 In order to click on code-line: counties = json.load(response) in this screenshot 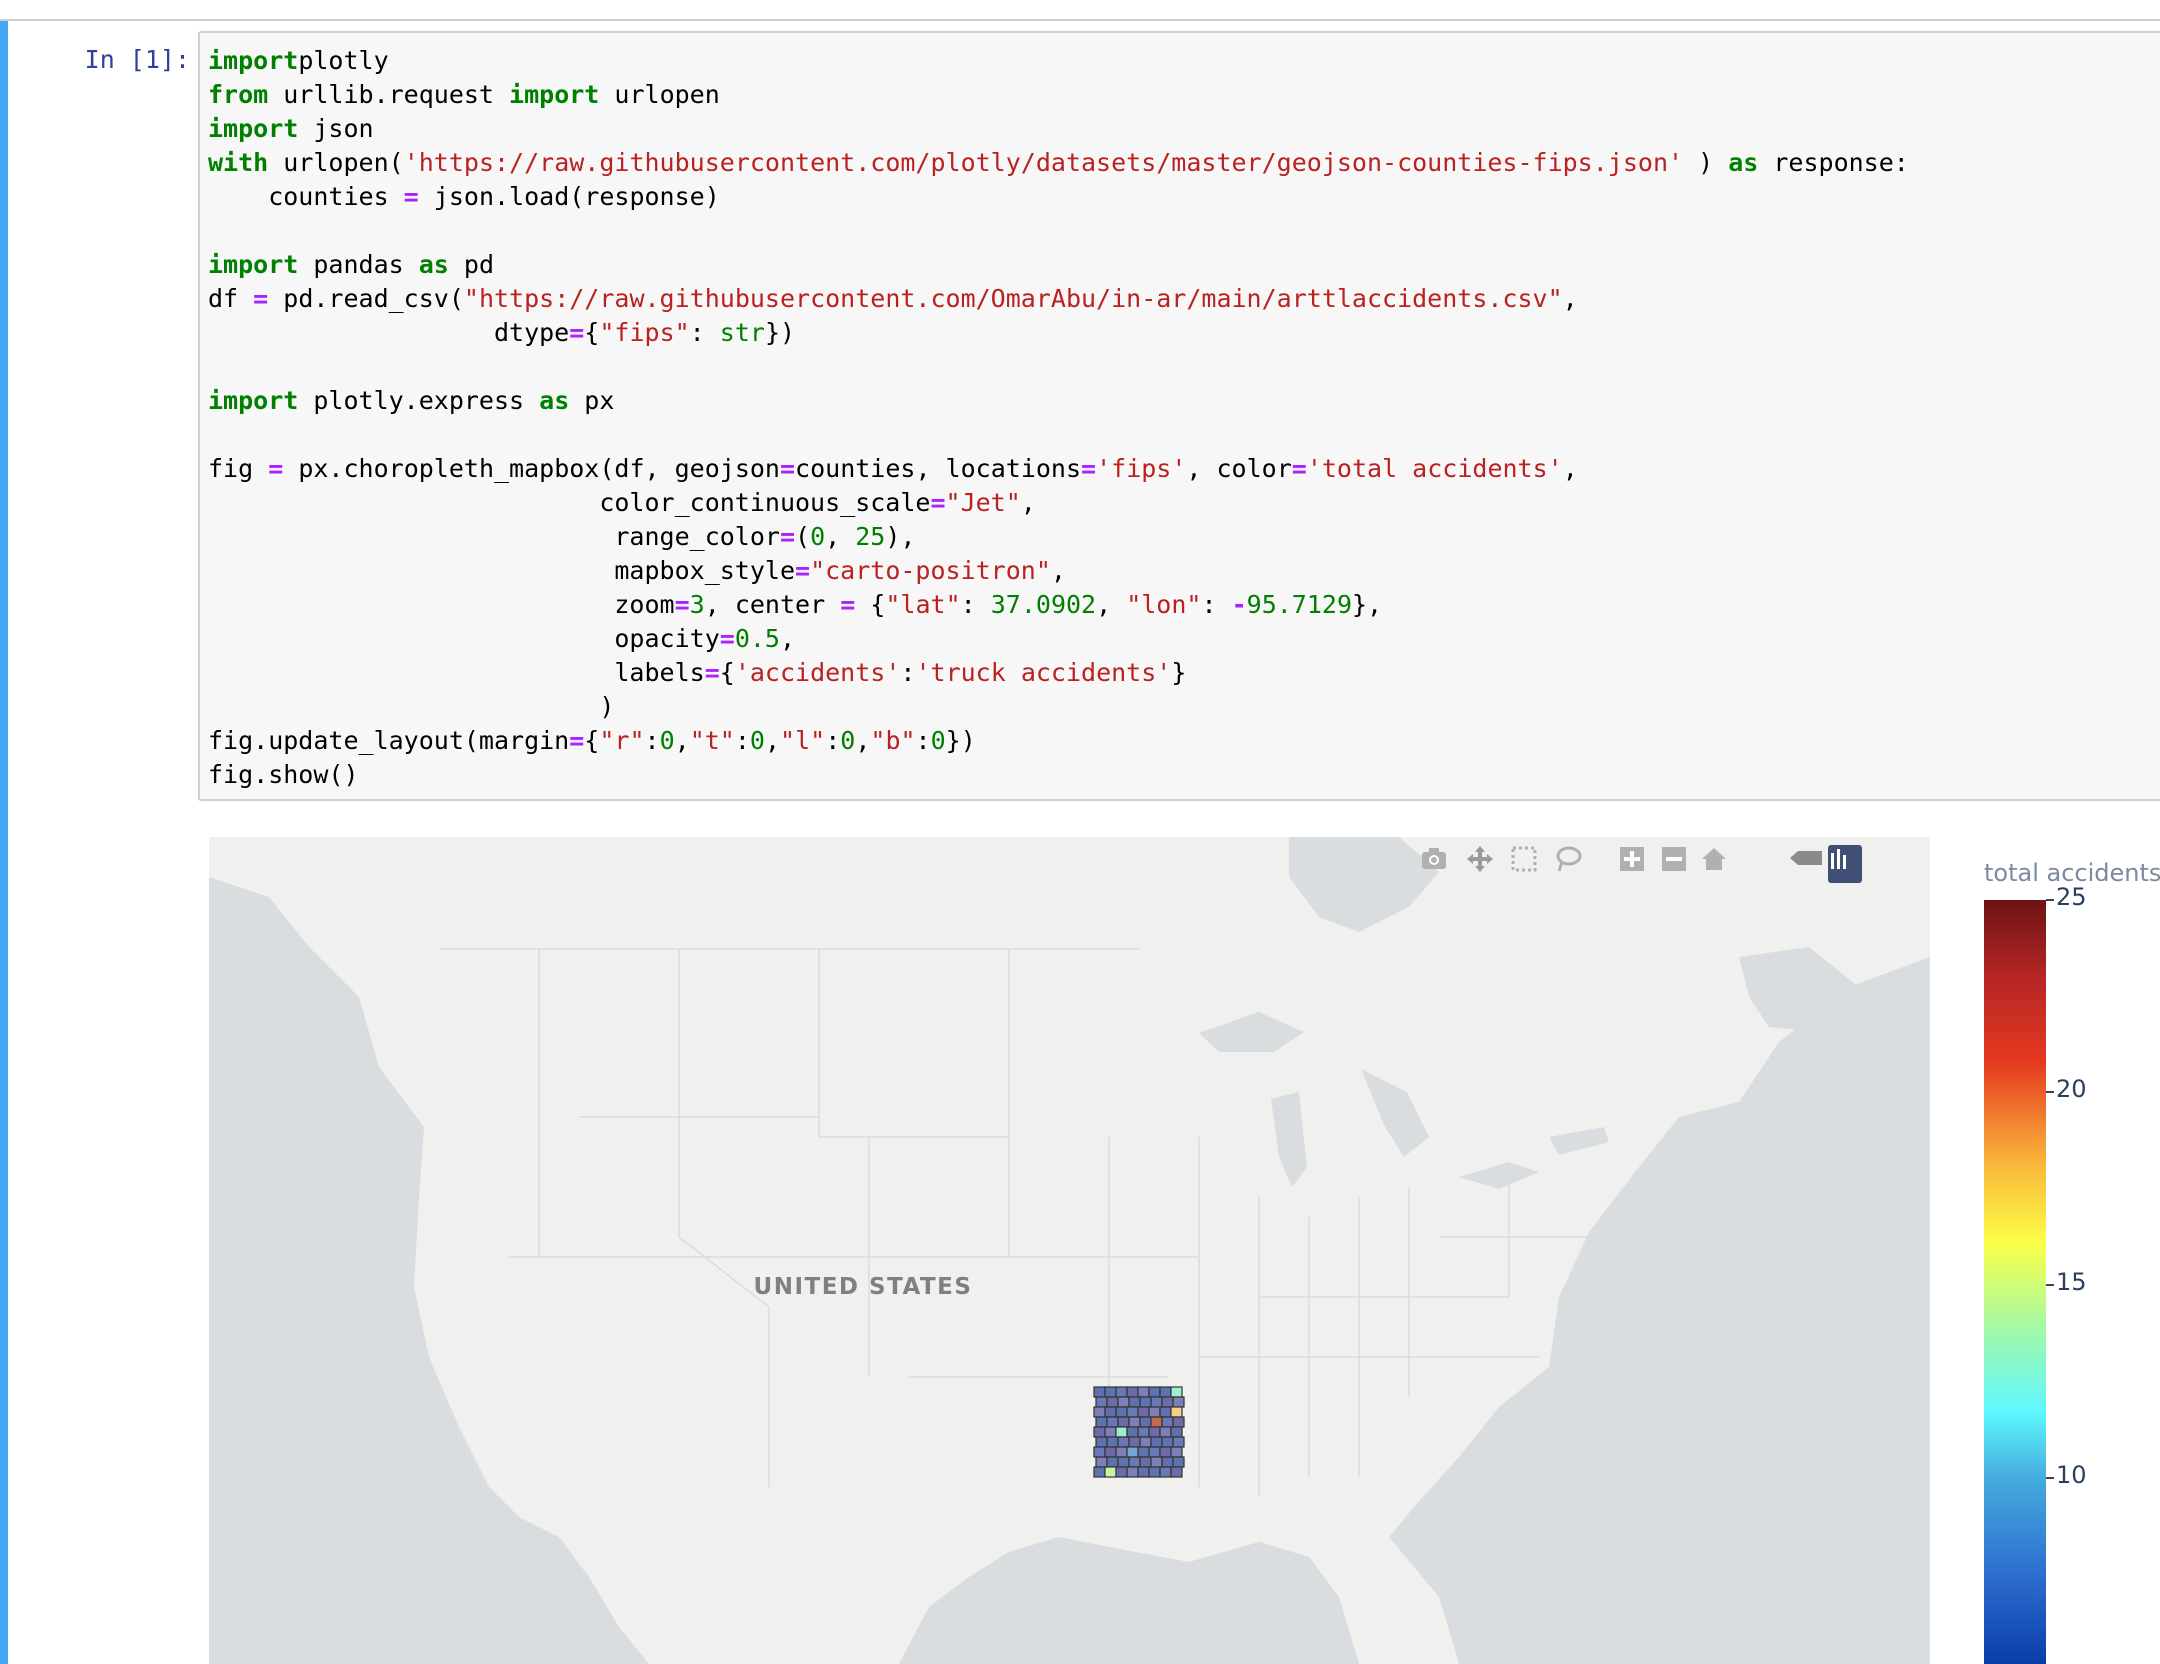, I will do `click(1058, 197)`.